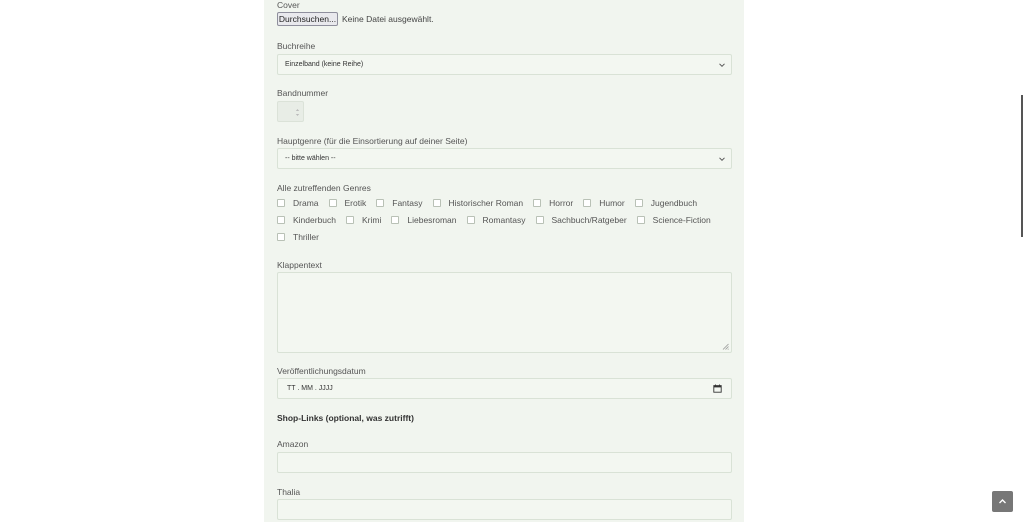 The height and width of the screenshot is (522, 1024). I want to click on date-placeholder: TT . MM . JJJJ, so click(310, 388).